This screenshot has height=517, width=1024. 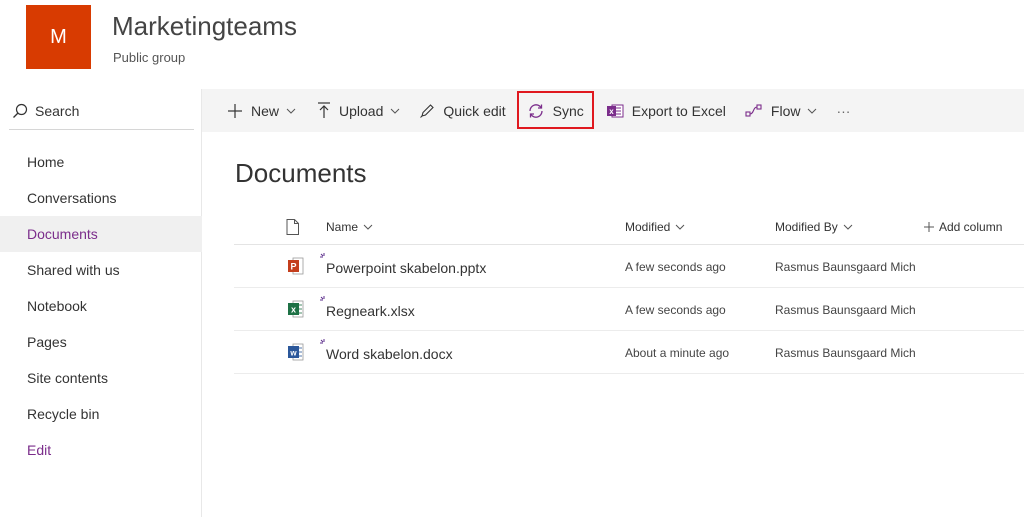 I want to click on flow-button: Flow, so click(x=779, y=110).